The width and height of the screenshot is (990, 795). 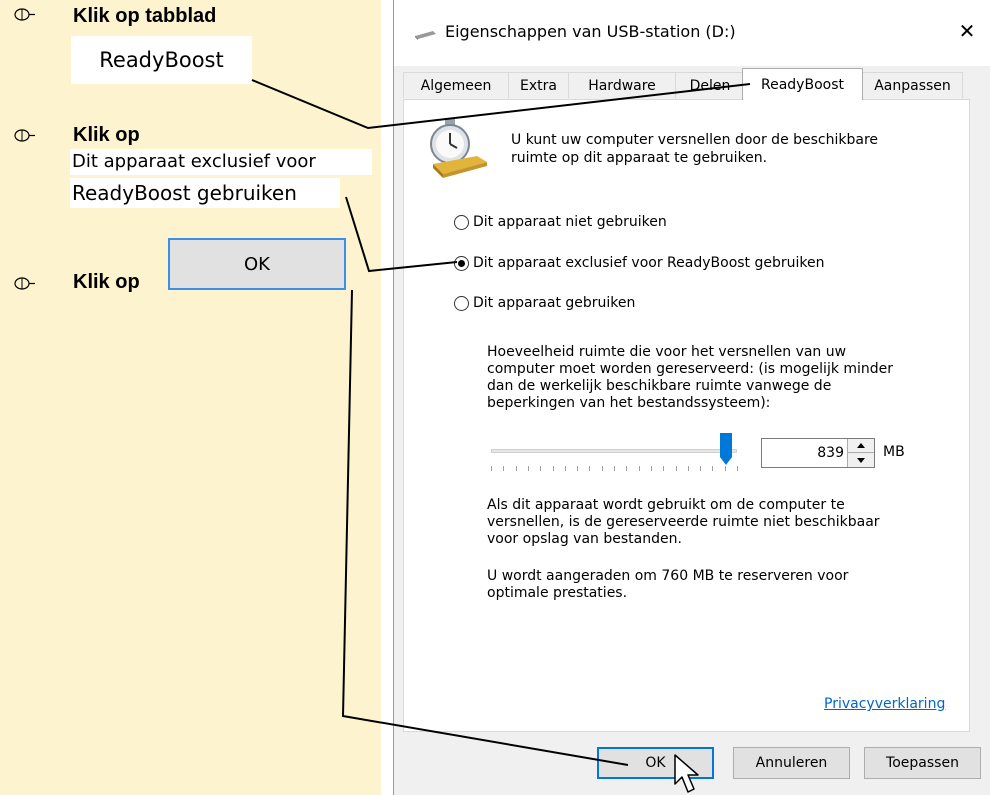 I want to click on radio-label-niet-gebruiken: Dit apparaat niet gebruiken, so click(x=570, y=222).